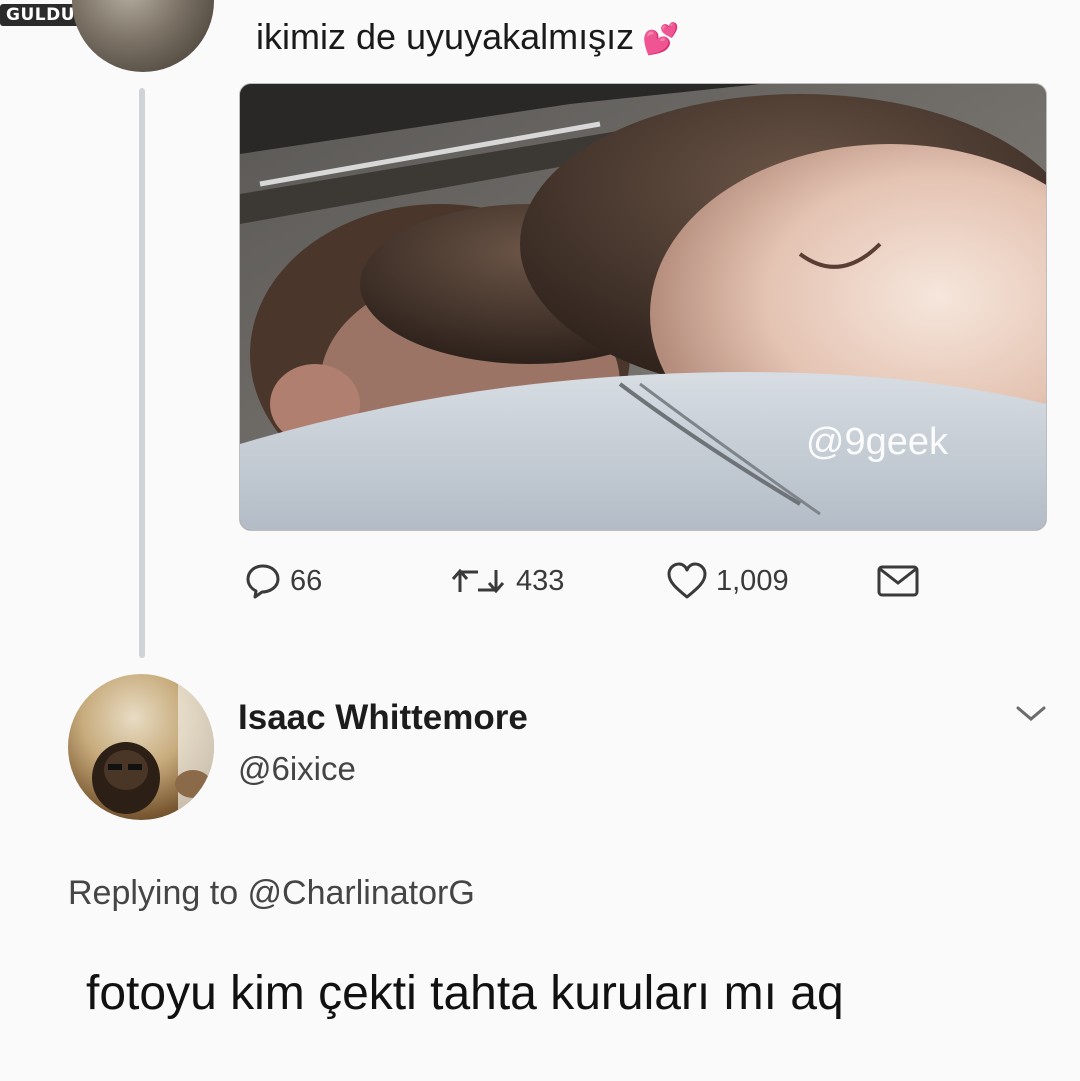  Describe the element at coordinates (283, 581) in the screenshot. I see `reply-action: 66` at that location.